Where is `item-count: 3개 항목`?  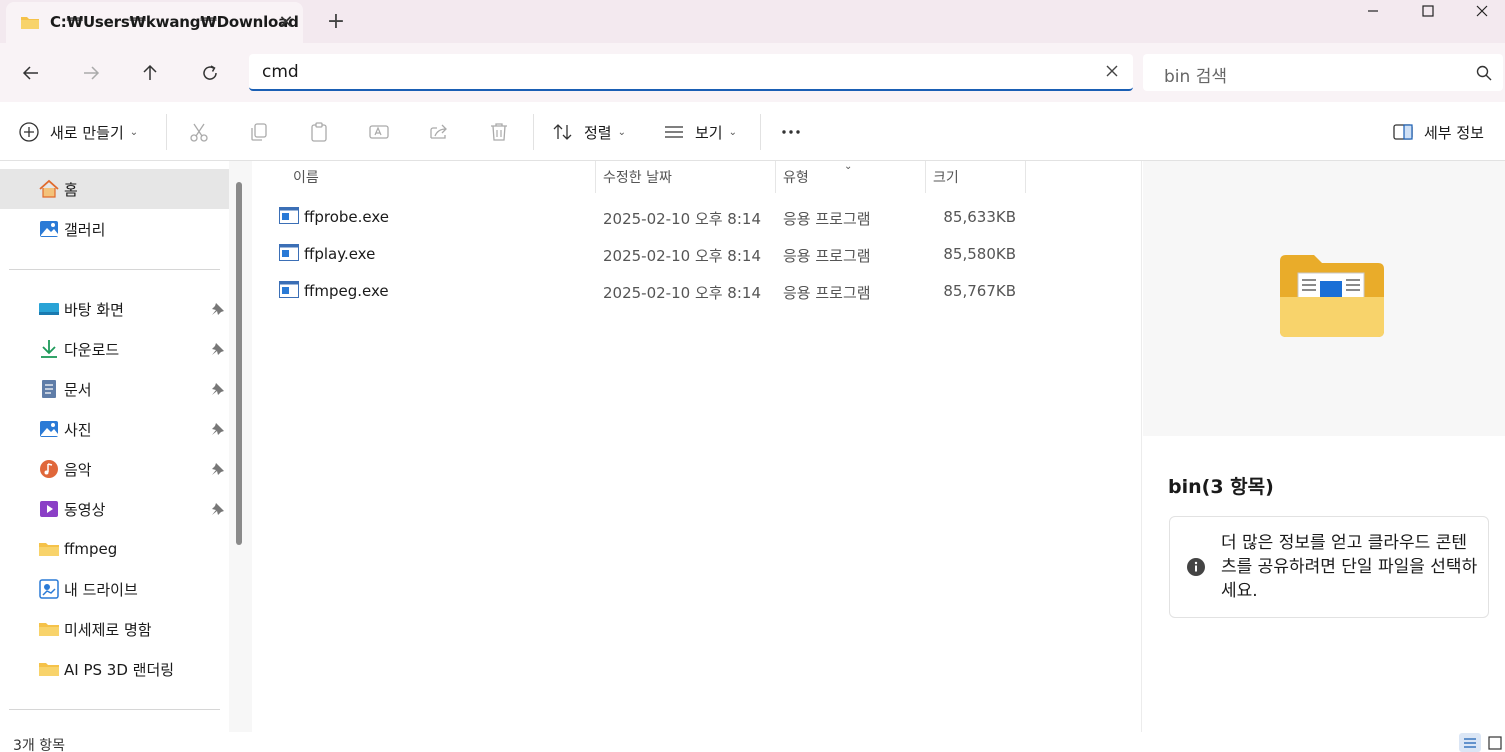 item-count: 3개 항목 is located at coordinates (39, 745).